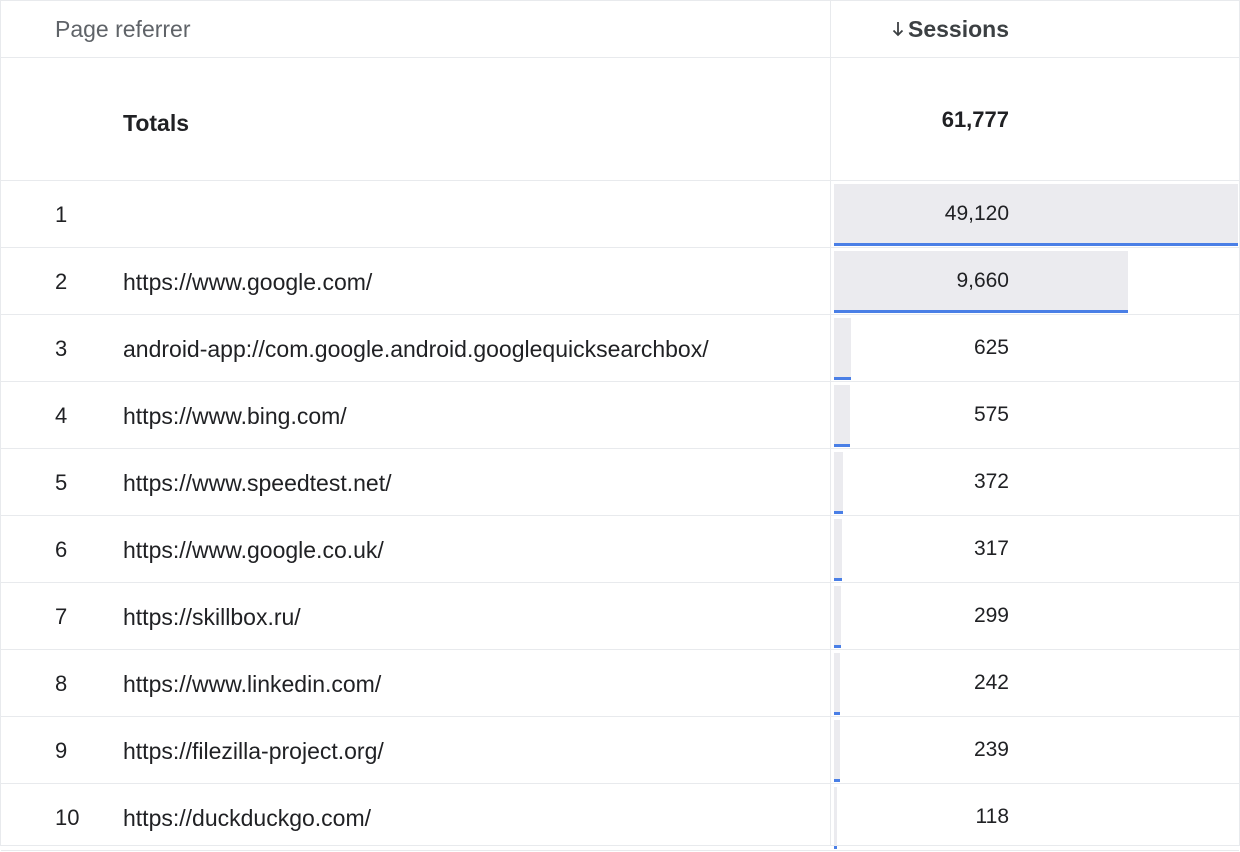  I want to click on row-sessions: 239, so click(991, 749).